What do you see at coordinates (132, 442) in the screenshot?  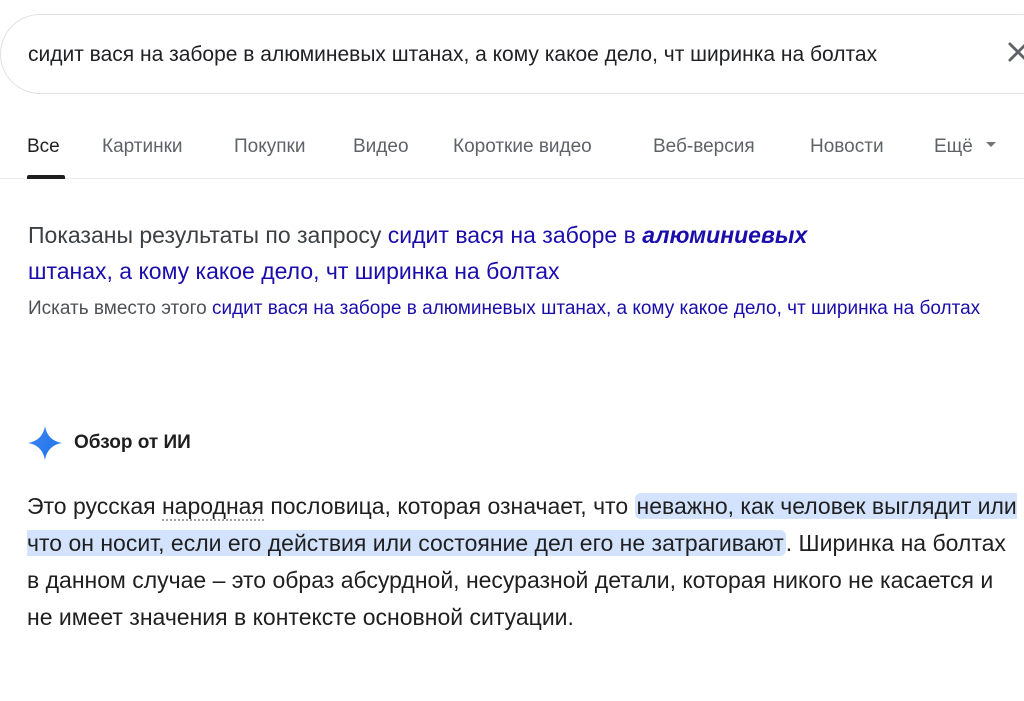 I see `ai-overview-title: Обзор от ИИ` at bounding box center [132, 442].